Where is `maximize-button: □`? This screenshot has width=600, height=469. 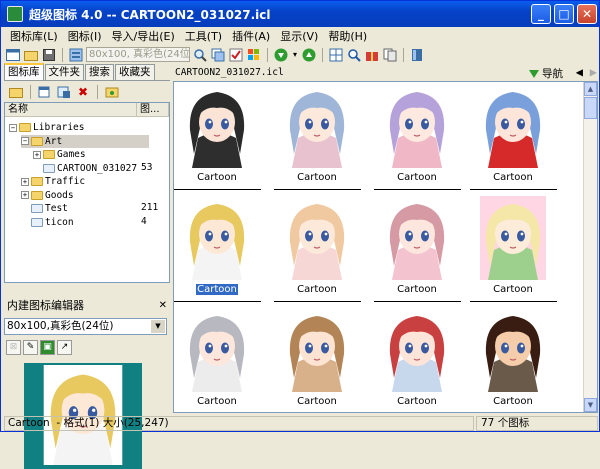 maximize-button: □ is located at coordinates (564, 14).